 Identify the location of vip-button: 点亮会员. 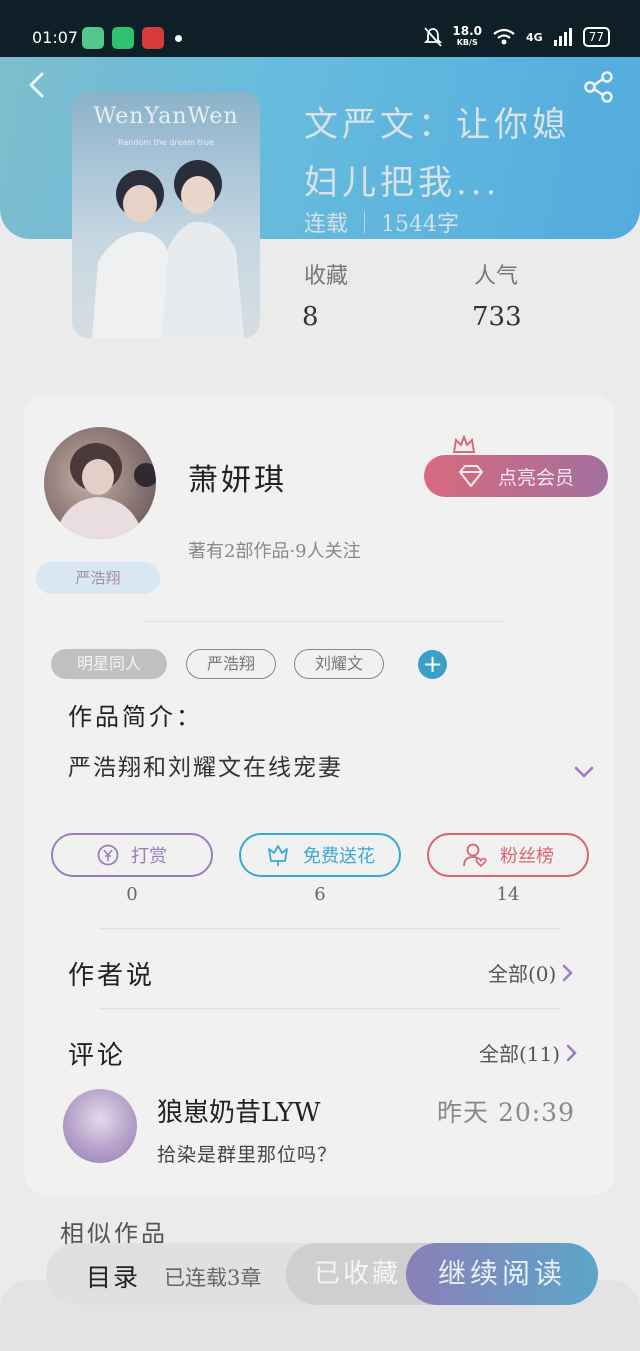
(516, 476).